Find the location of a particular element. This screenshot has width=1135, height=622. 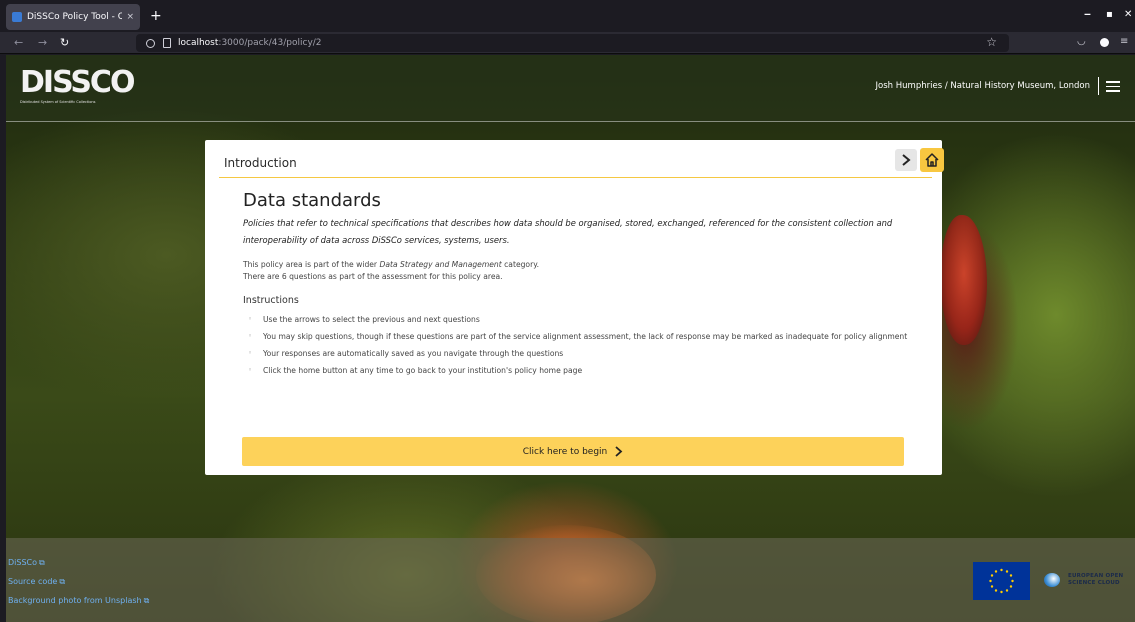

page-info-icon is located at coordinates (167, 43).